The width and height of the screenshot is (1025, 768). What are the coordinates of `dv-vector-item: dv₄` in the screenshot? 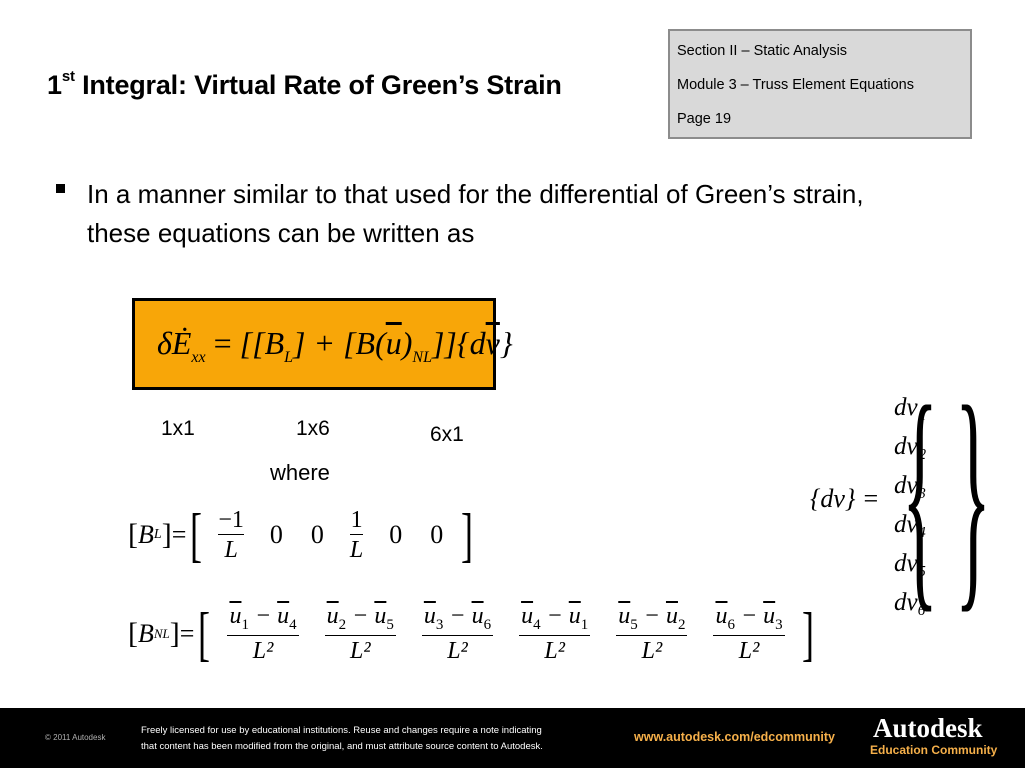 It's located at (910, 524).